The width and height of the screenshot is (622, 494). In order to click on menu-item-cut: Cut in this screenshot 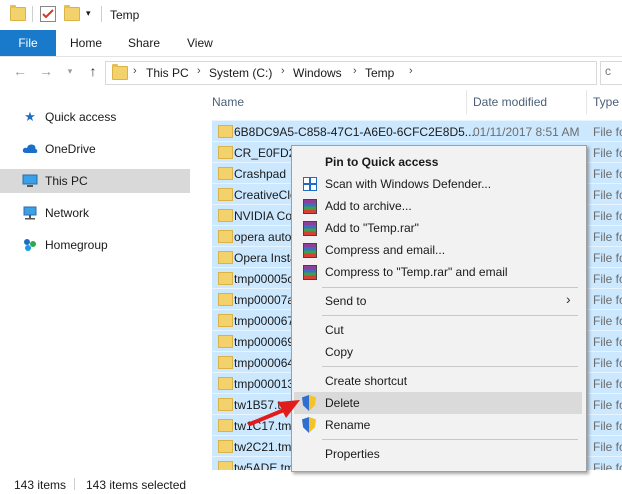, I will do `click(438, 330)`.